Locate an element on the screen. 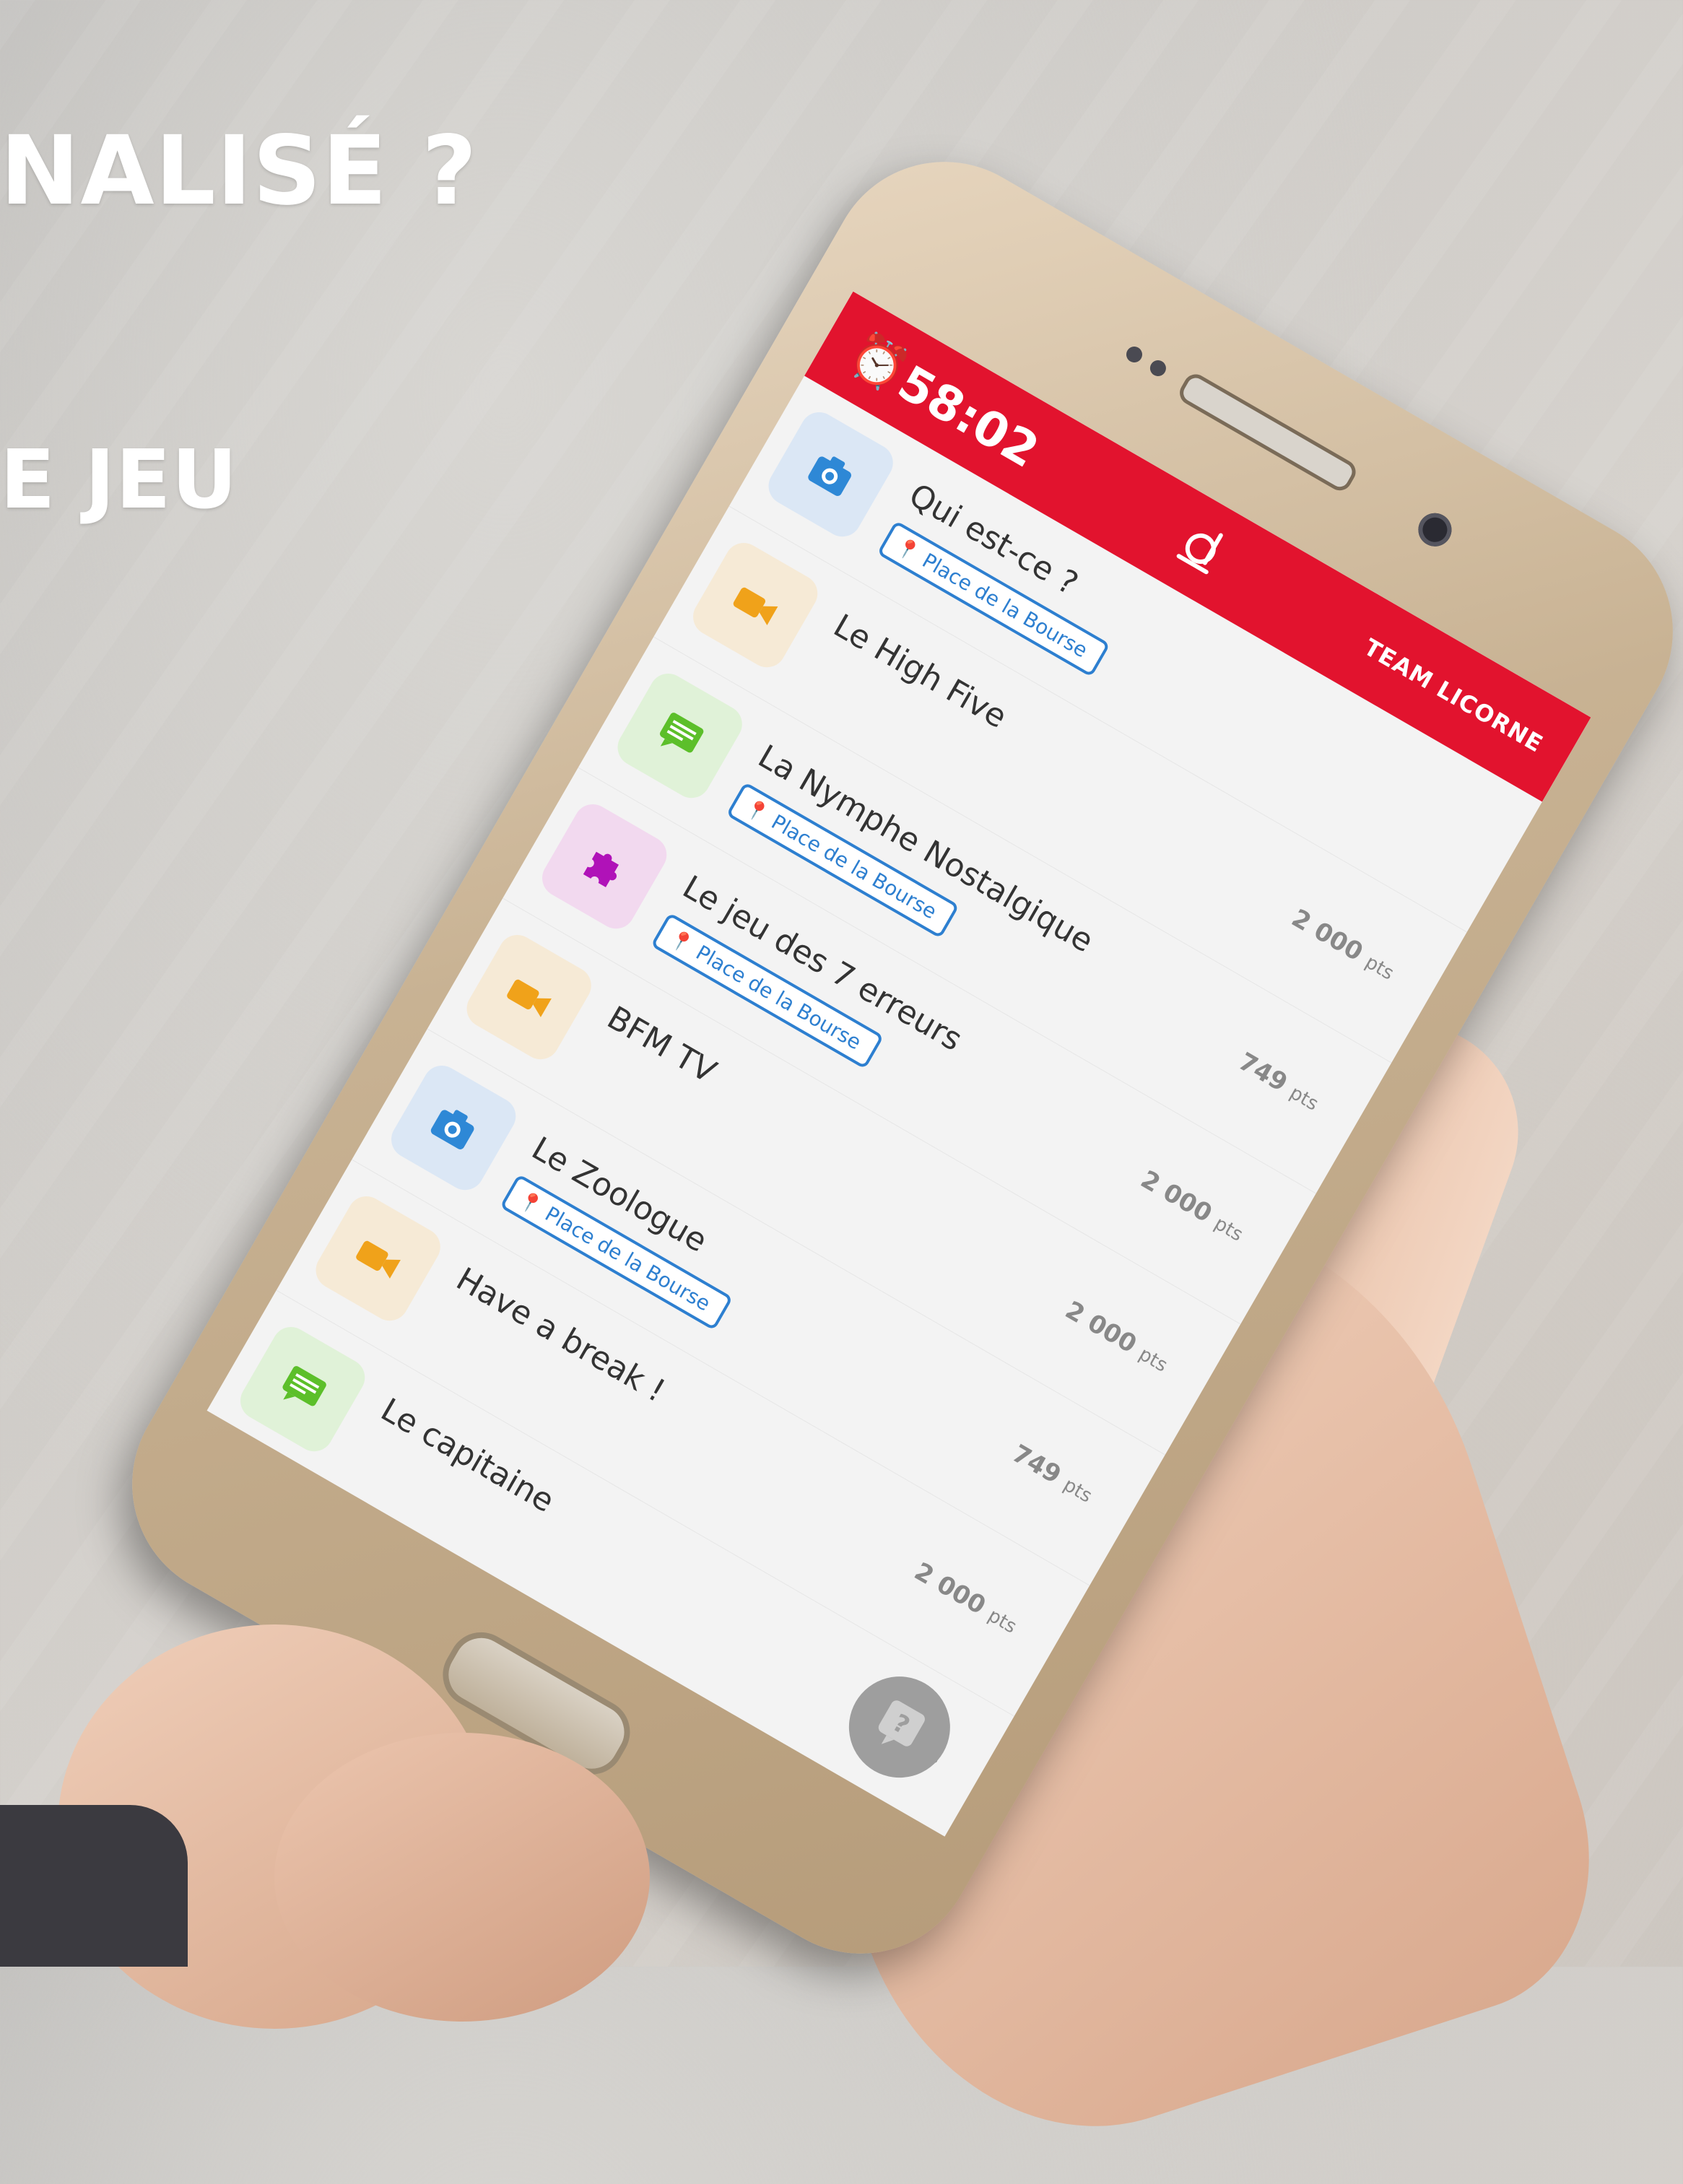 The height and width of the screenshot is (2184, 1683). earpiece-speaker is located at coordinates (1267, 433).